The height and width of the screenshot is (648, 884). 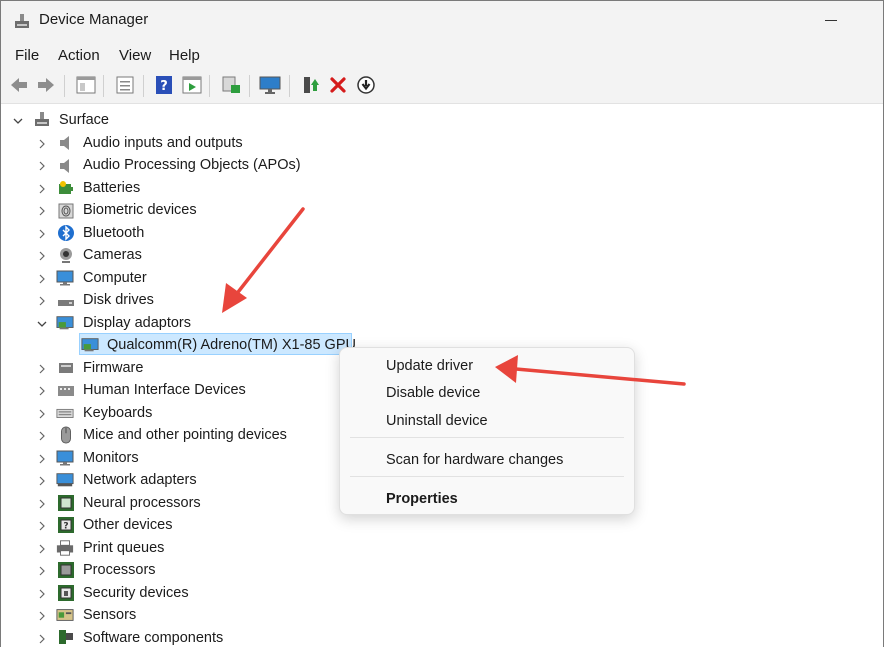 I want to click on menu-help: Help, so click(x=184, y=55).